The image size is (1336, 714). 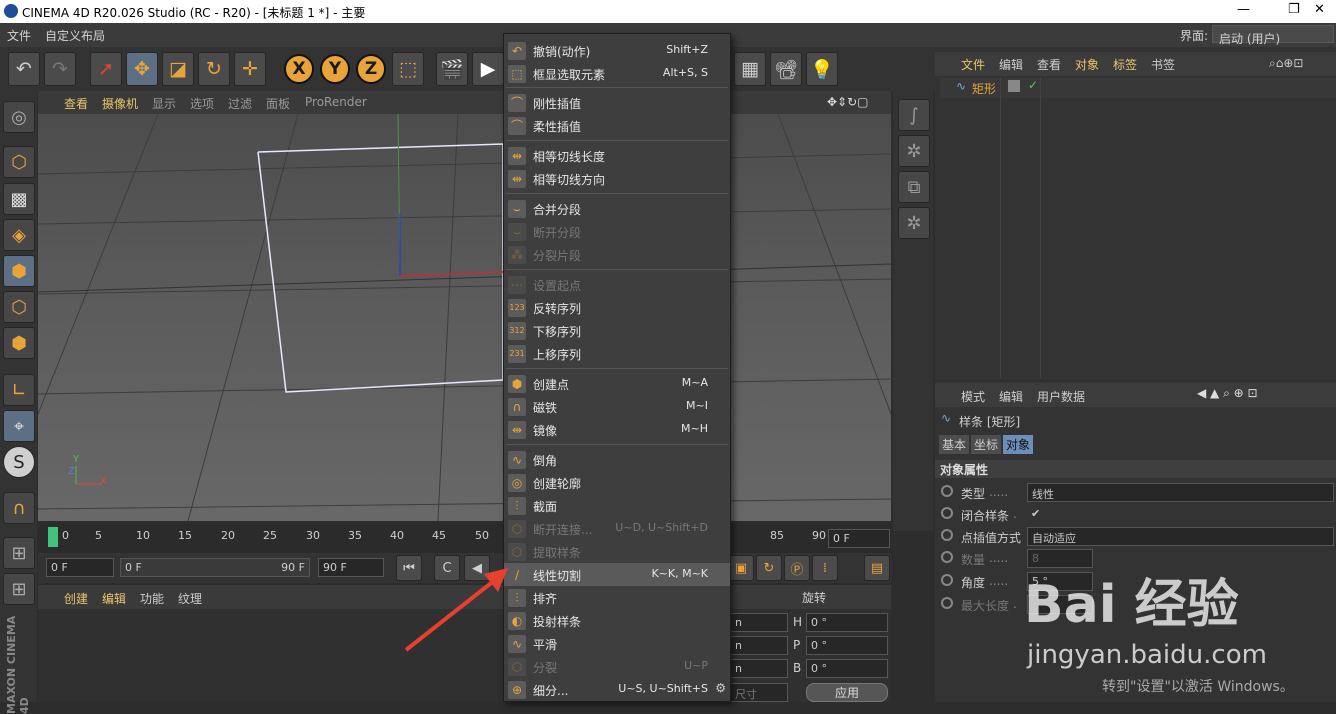 I want to click on obj-menu-object: 对象, so click(x=1087, y=64).